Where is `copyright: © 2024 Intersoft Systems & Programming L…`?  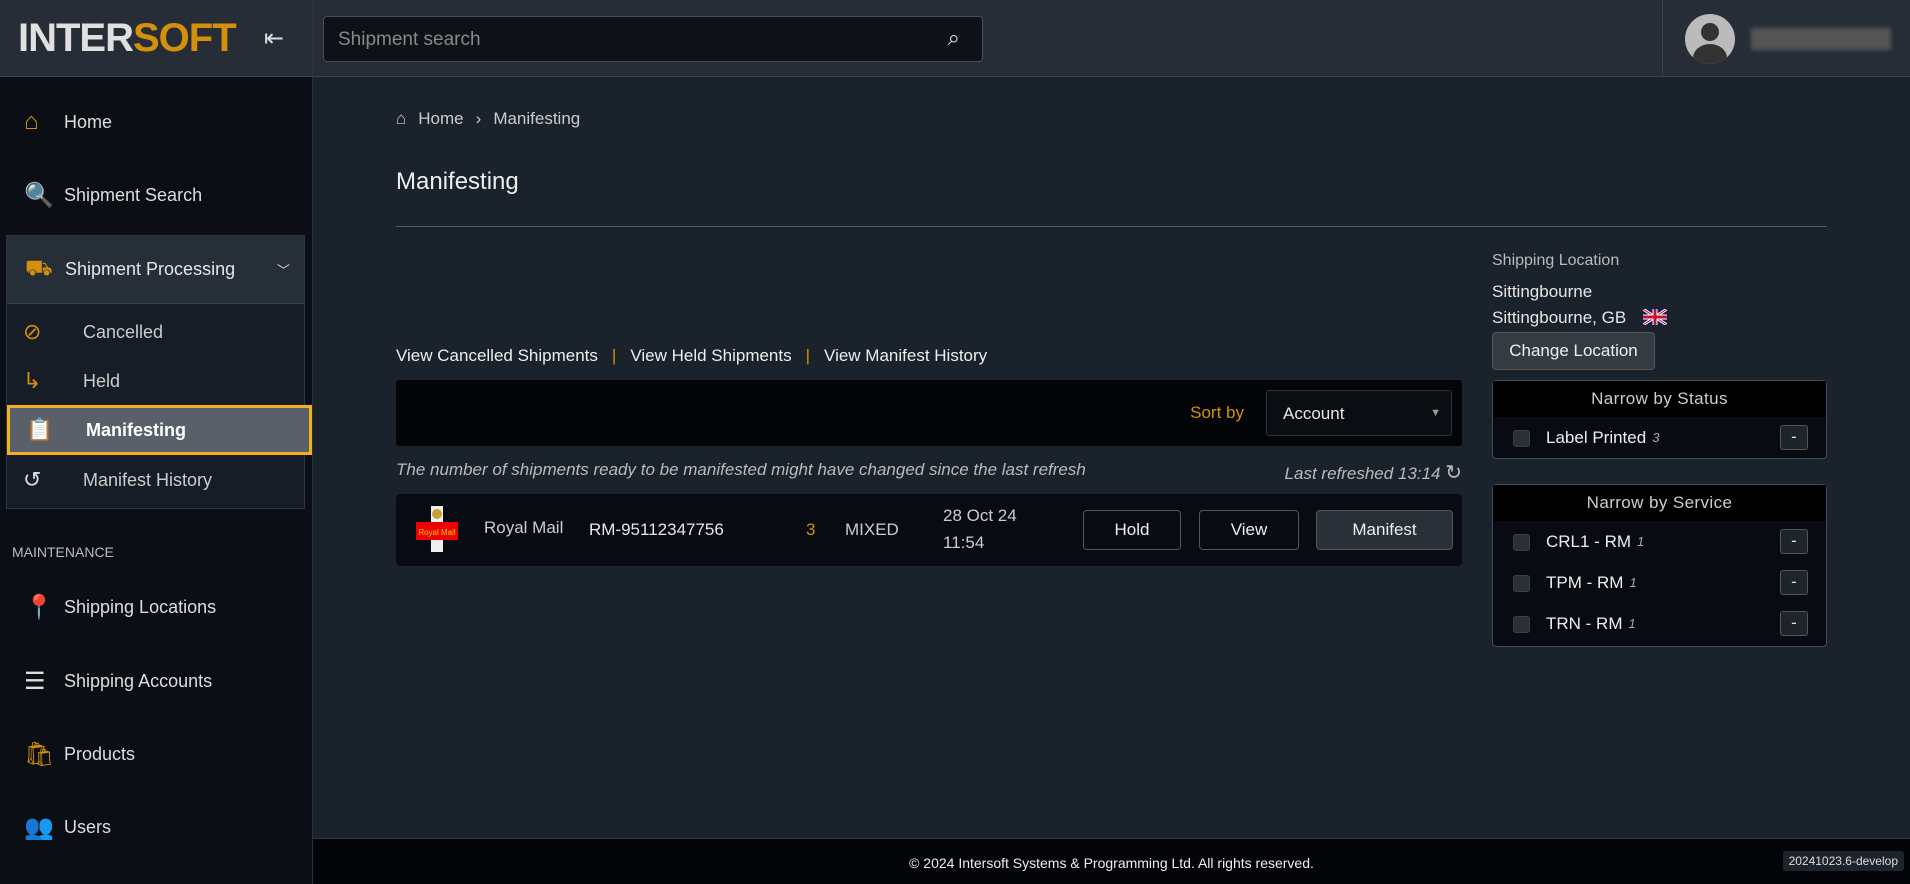
copyright: © 2024 Intersoft Systems & Programming L… is located at coordinates (1111, 863).